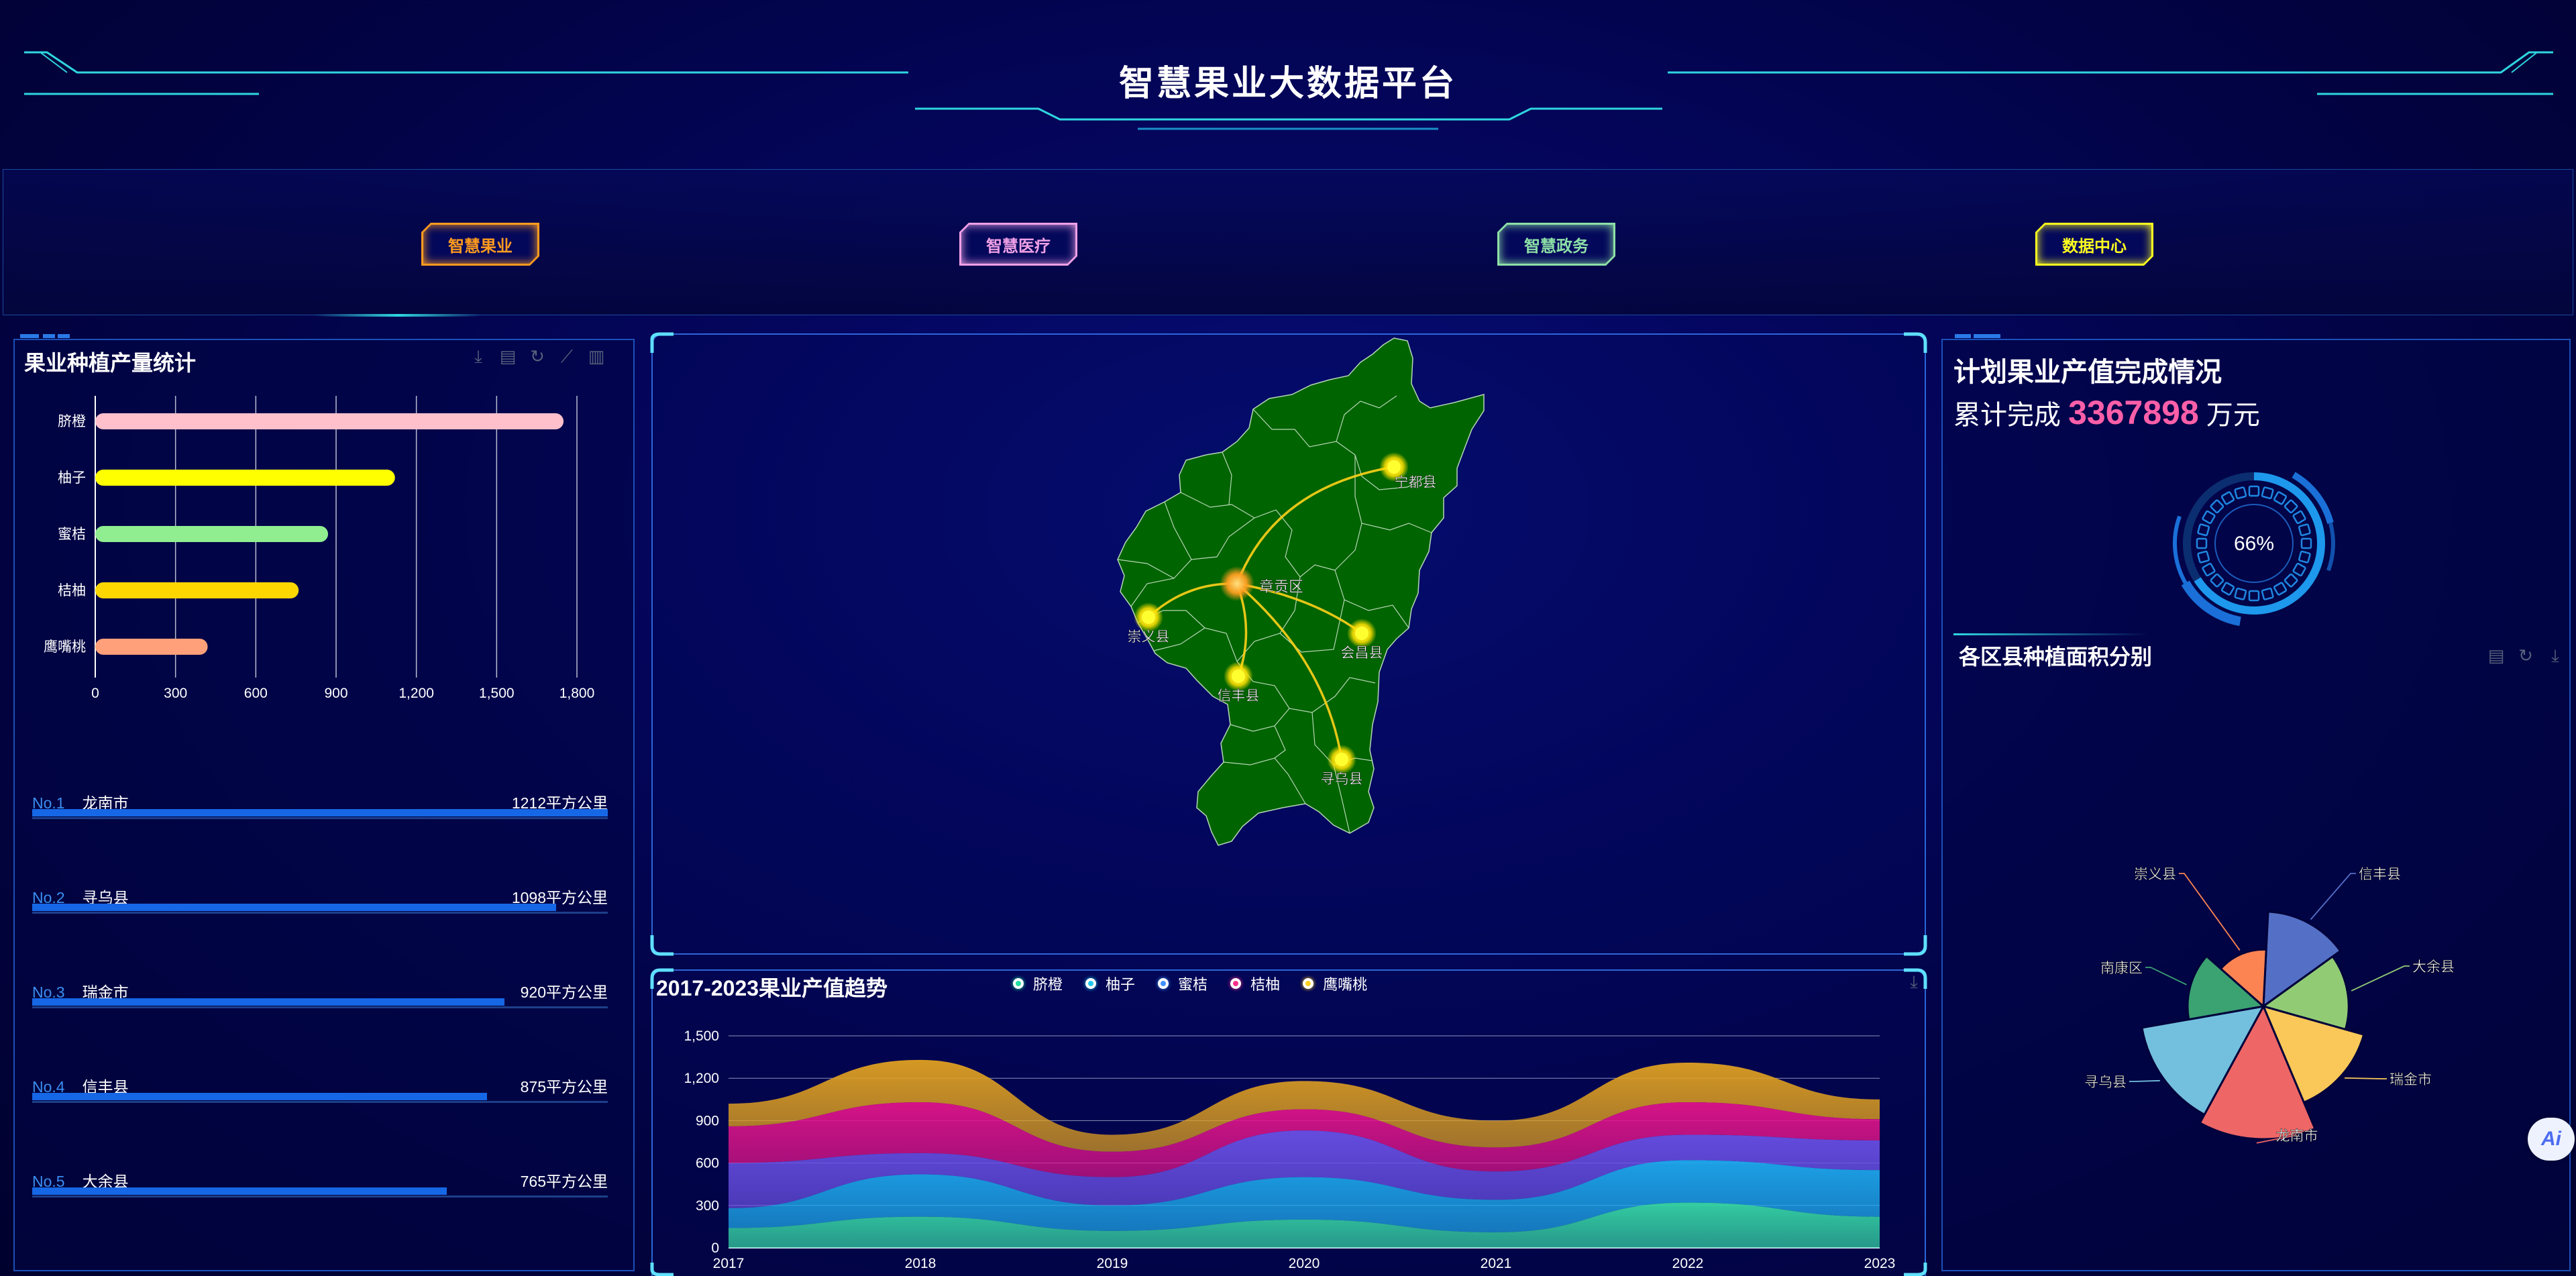 This screenshot has width=2576, height=1276. Describe the element at coordinates (416, 694) in the screenshot. I see `x-tick-label: 1,200` at that location.